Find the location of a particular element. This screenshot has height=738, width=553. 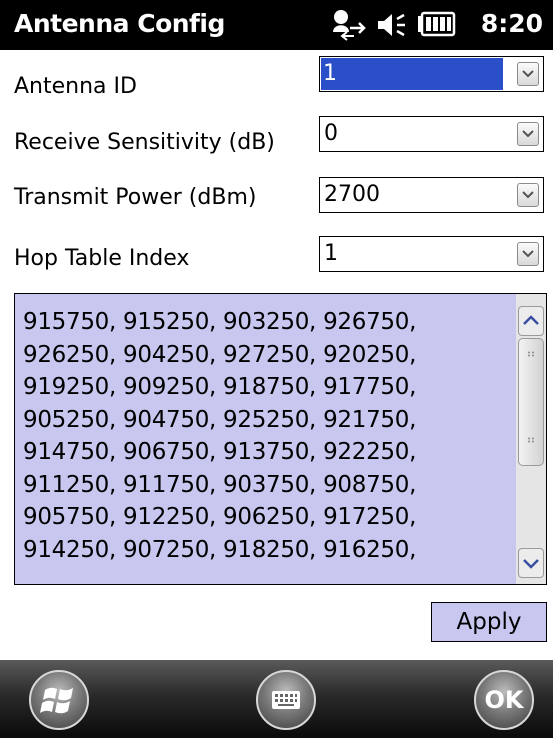

keyboard-icon is located at coordinates (286, 700).